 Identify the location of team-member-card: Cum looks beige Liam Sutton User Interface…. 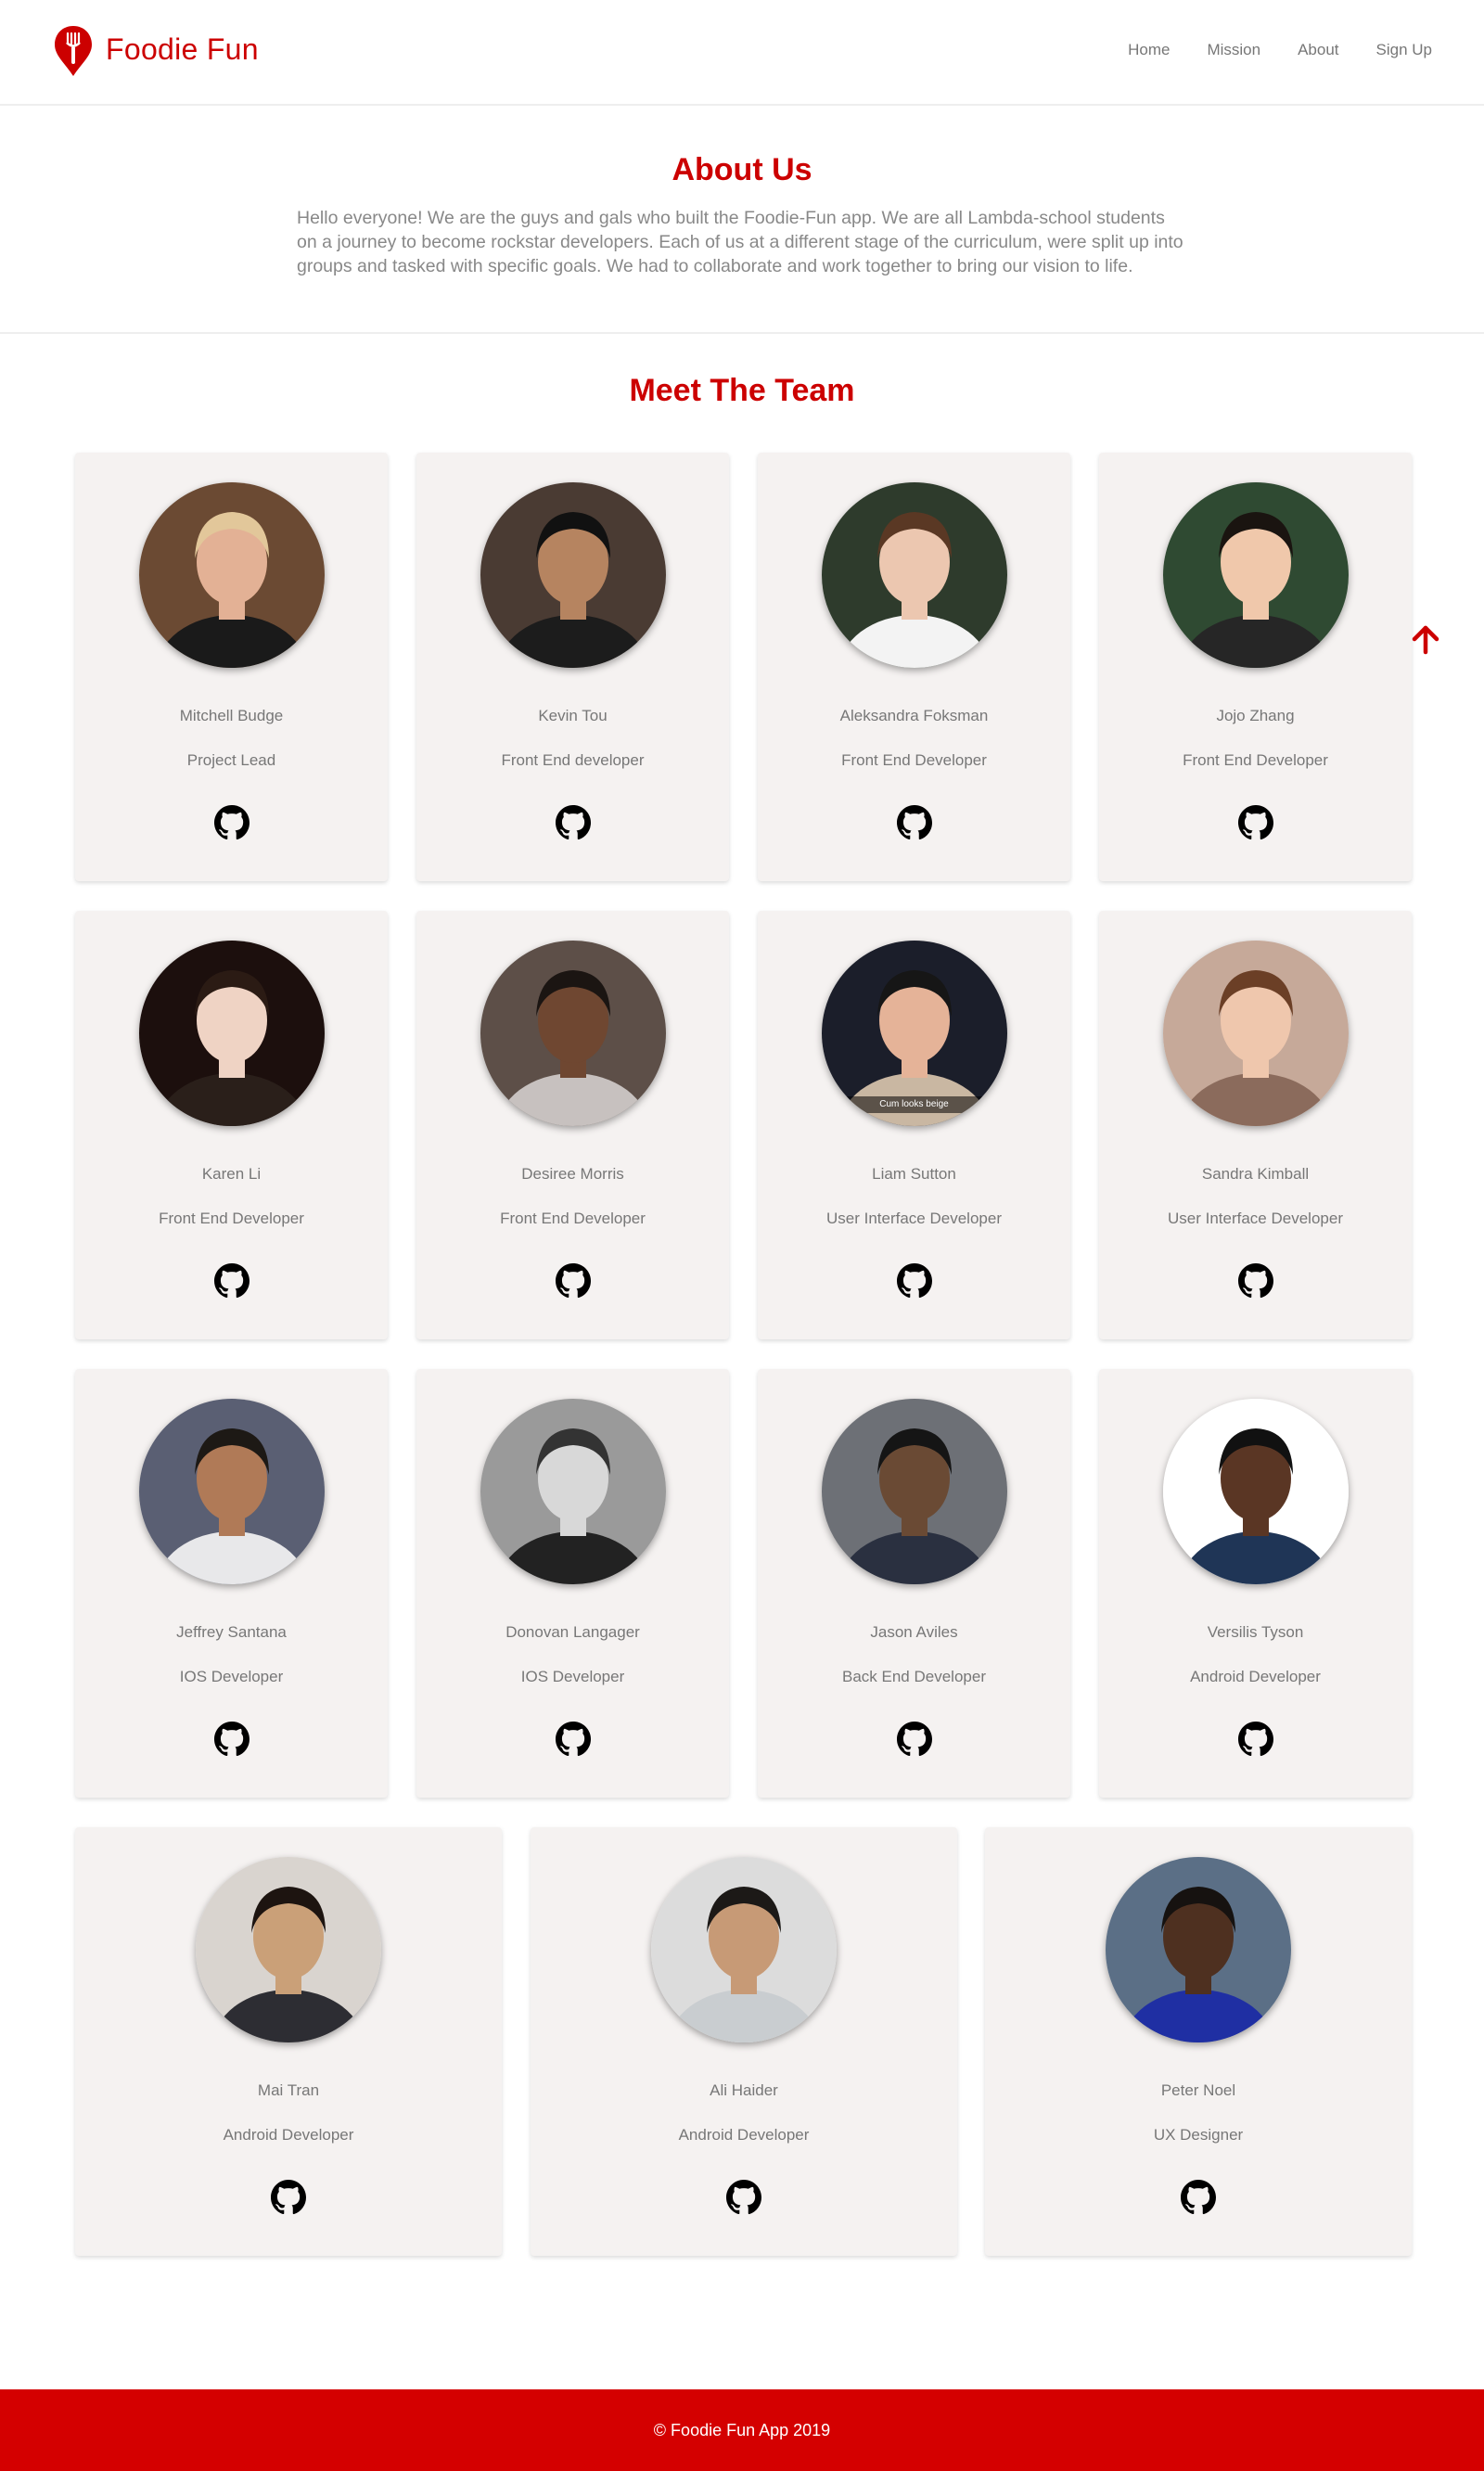
(914, 1125).